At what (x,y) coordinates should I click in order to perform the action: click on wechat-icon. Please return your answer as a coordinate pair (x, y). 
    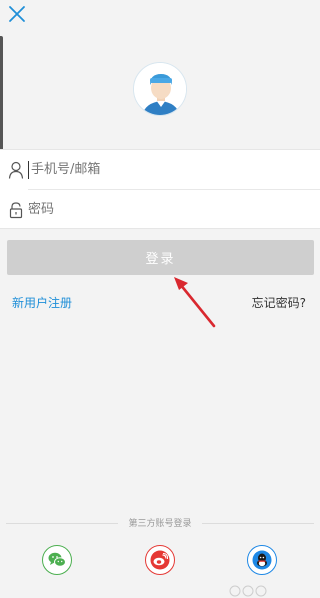
    Looking at the image, I should click on (57, 559).